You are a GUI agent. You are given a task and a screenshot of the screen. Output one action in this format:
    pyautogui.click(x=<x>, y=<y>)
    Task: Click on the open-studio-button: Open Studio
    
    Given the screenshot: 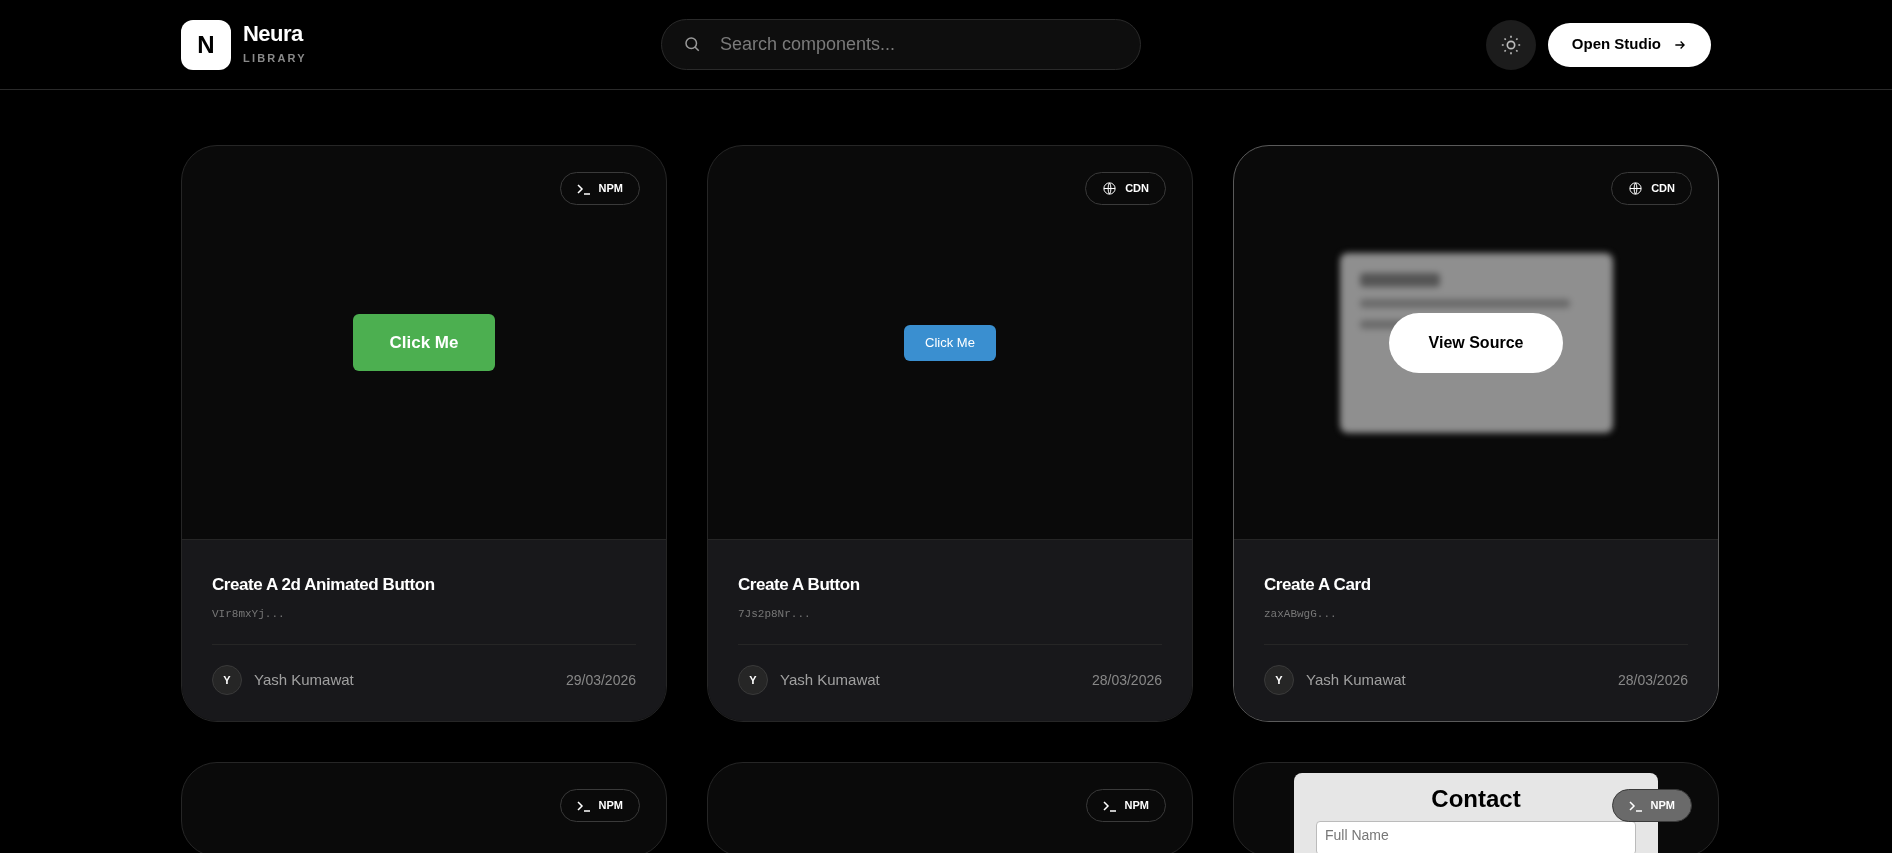 What is the action you would take?
    pyautogui.click(x=1629, y=44)
    